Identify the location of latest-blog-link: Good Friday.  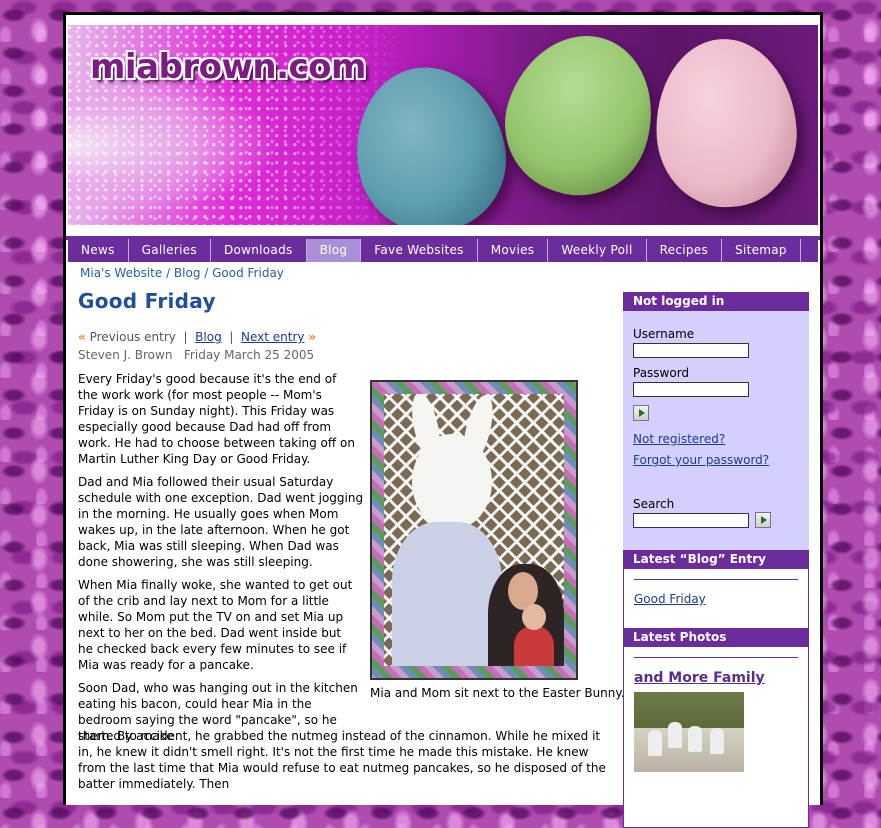
(716, 599).